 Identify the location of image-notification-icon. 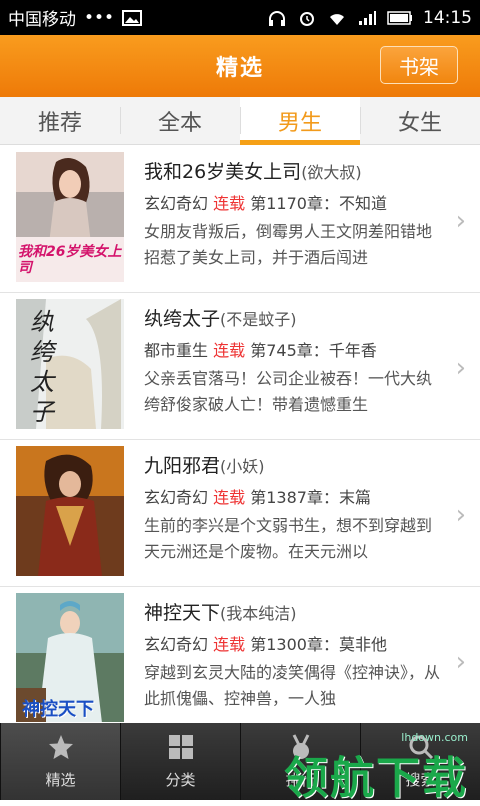
(132, 17).